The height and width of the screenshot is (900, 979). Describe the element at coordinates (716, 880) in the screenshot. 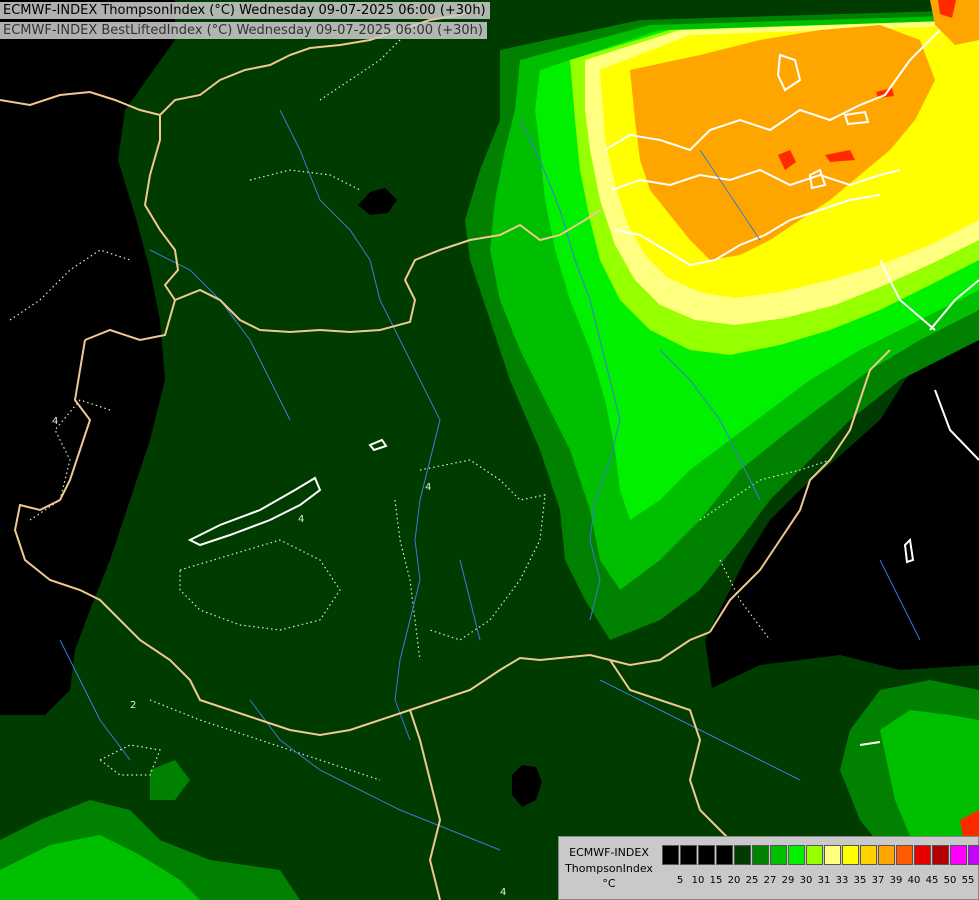

I see `legend-tick-label: 15` at that location.